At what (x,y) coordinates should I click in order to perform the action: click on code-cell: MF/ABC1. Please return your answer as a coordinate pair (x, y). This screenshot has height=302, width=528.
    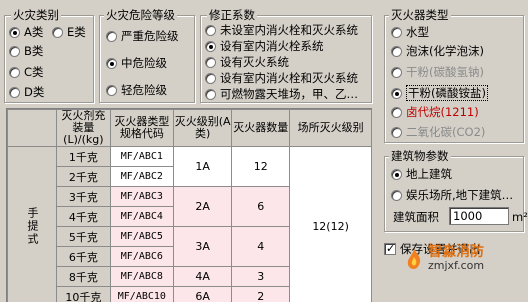
    Looking at the image, I should click on (142, 156).